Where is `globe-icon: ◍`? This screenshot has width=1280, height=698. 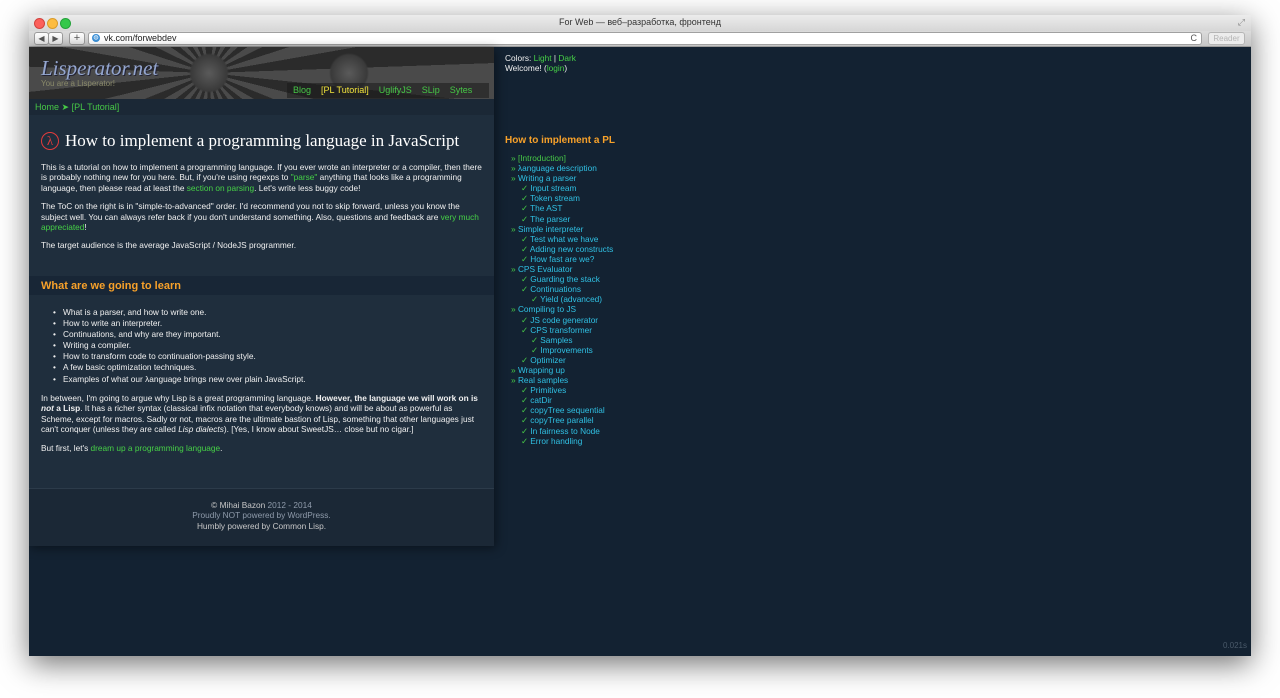
globe-icon: ◍ is located at coordinates (96, 38).